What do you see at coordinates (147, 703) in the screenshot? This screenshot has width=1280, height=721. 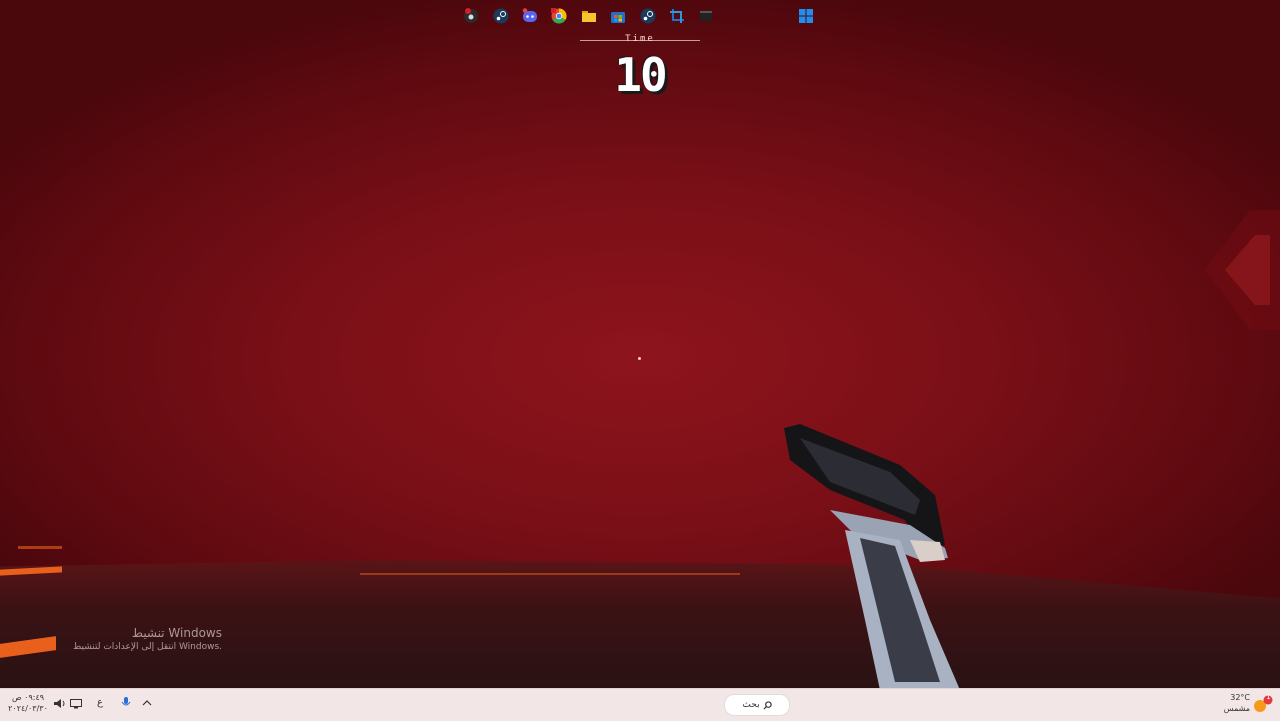 I see `chevron-up-icon` at bounding box center [147, 703].